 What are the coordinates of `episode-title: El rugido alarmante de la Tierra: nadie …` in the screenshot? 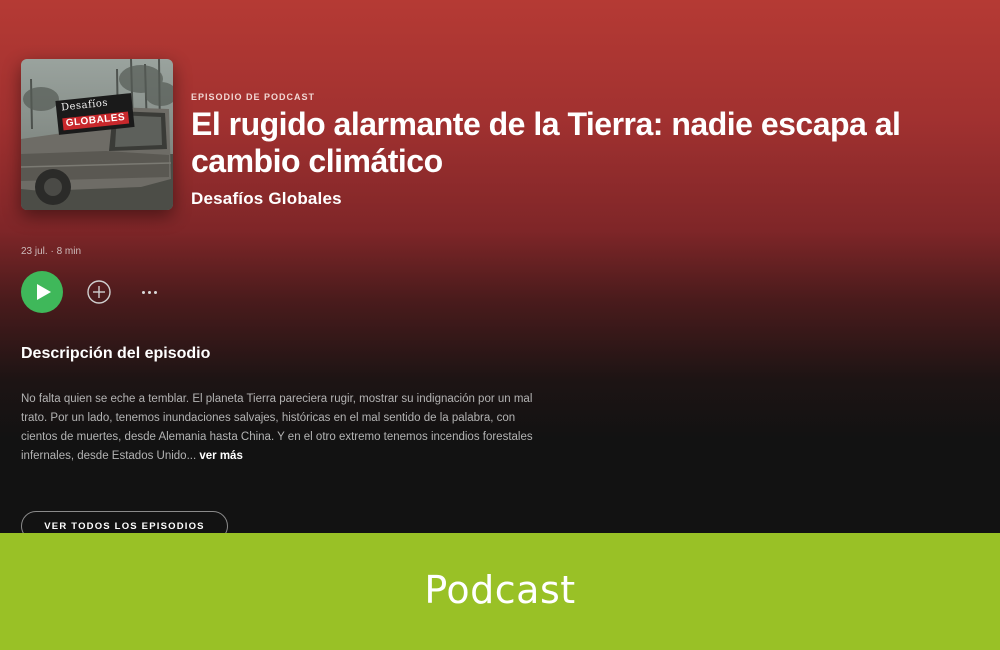 It's located at (546, 142).